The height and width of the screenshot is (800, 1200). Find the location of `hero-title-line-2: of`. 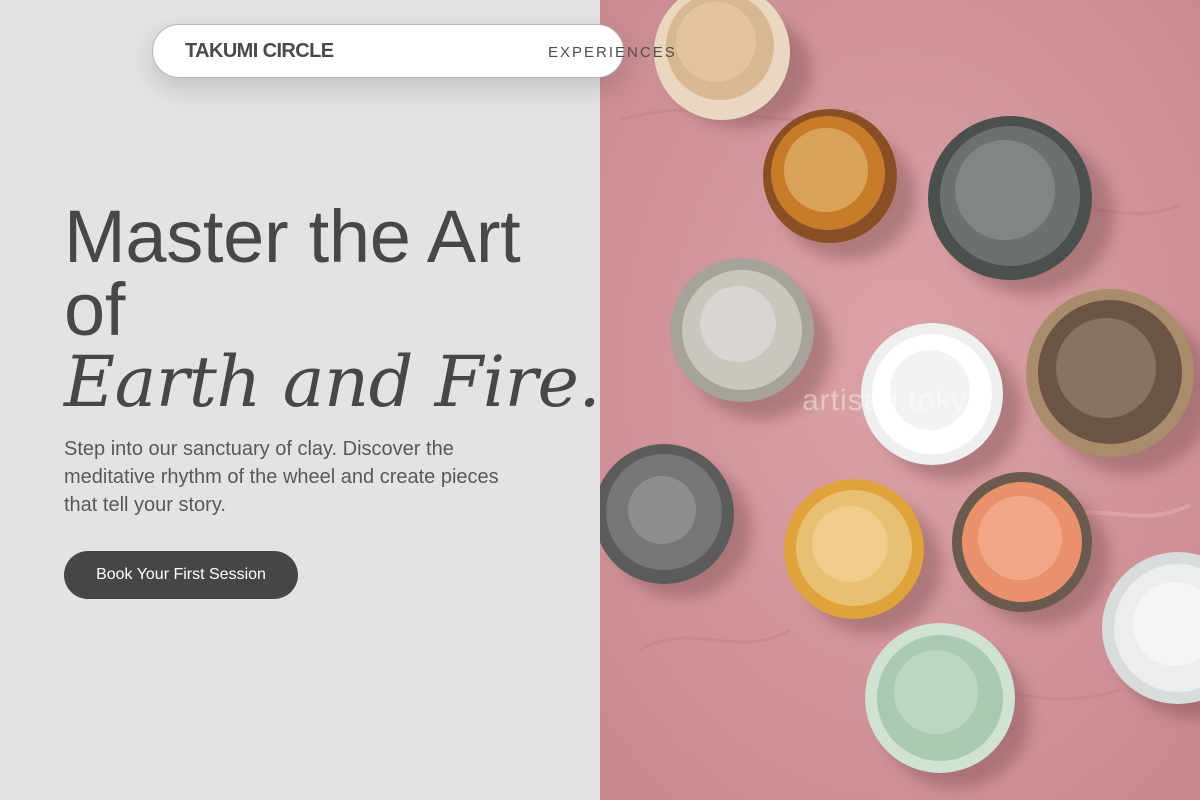

hero-title-line-2: of is located at coordinates (95, 309).